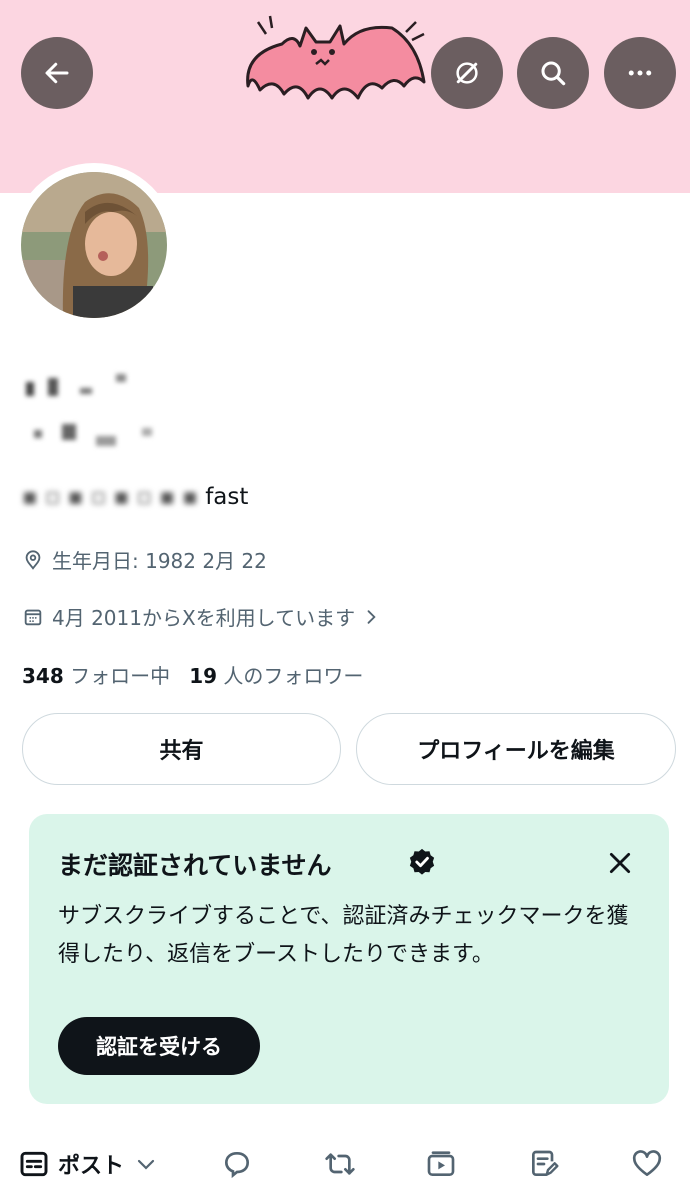 The width and height of the screenshot is (690, 1200). I want to click on followers-link: 19 人のフォロワー, so click(276, 676).